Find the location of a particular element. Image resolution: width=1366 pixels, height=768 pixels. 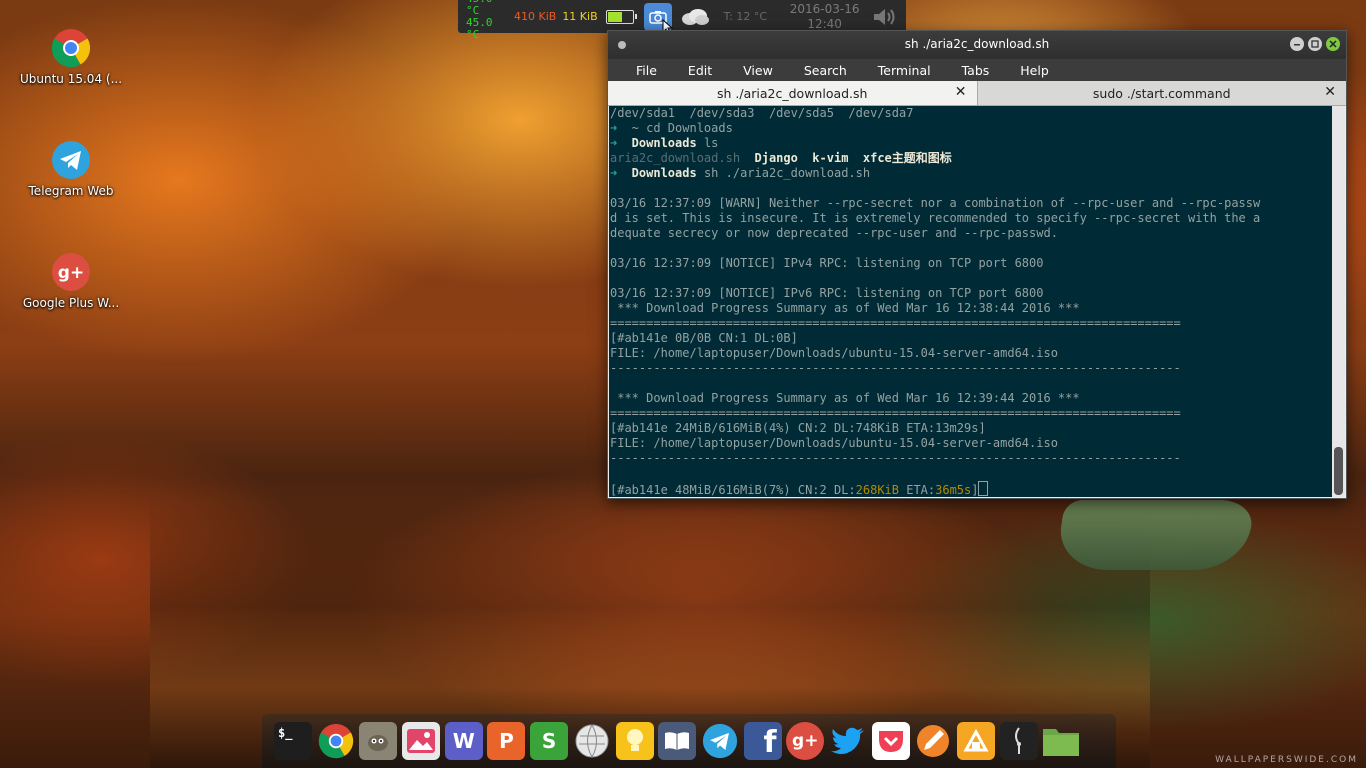

minimize-icon is located at coordinates (1297, 45).